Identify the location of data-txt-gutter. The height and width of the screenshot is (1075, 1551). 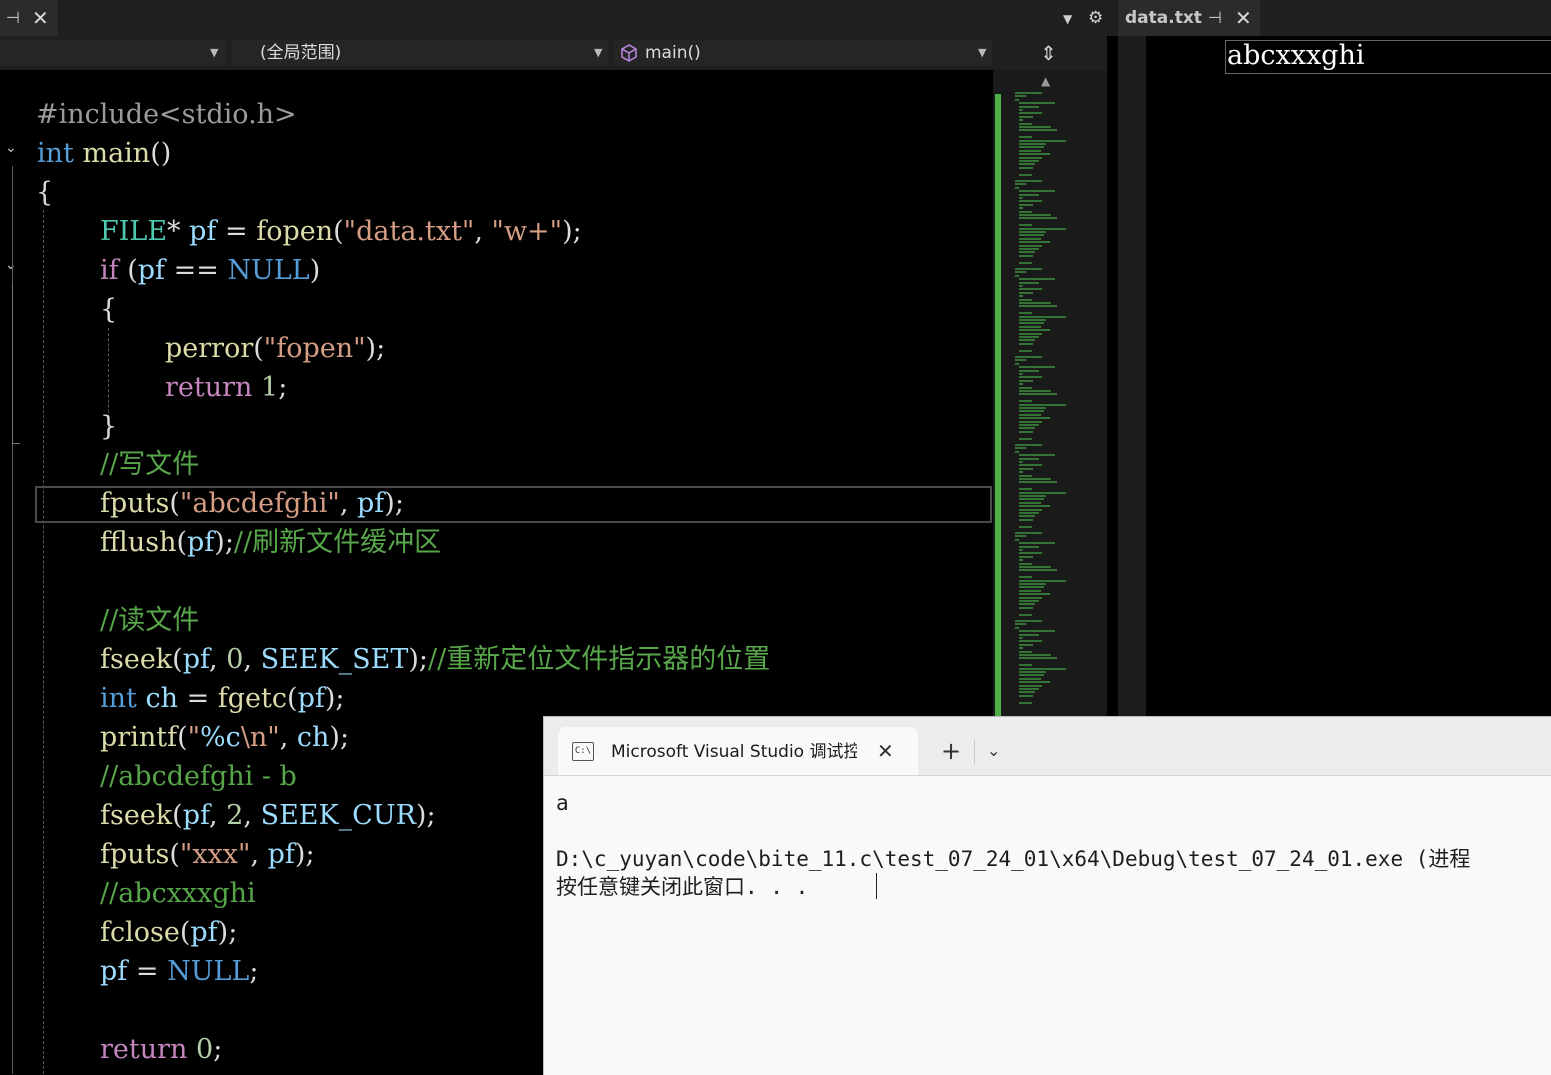
(1132, 376).